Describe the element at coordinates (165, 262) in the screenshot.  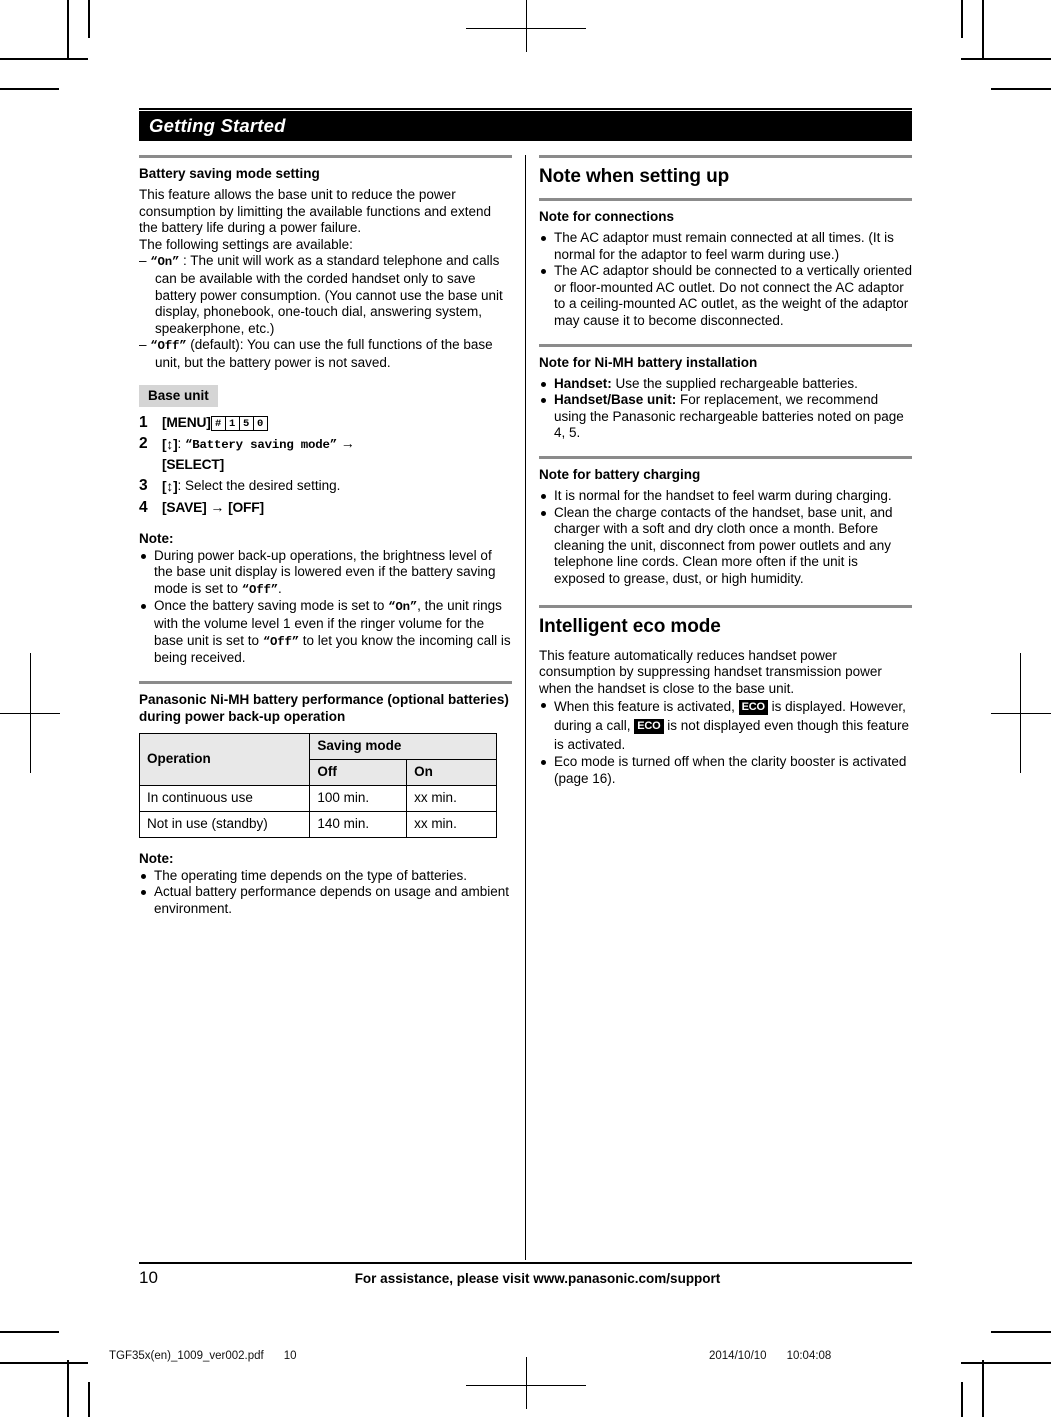
I see `option-on-value: “On”` at that location.